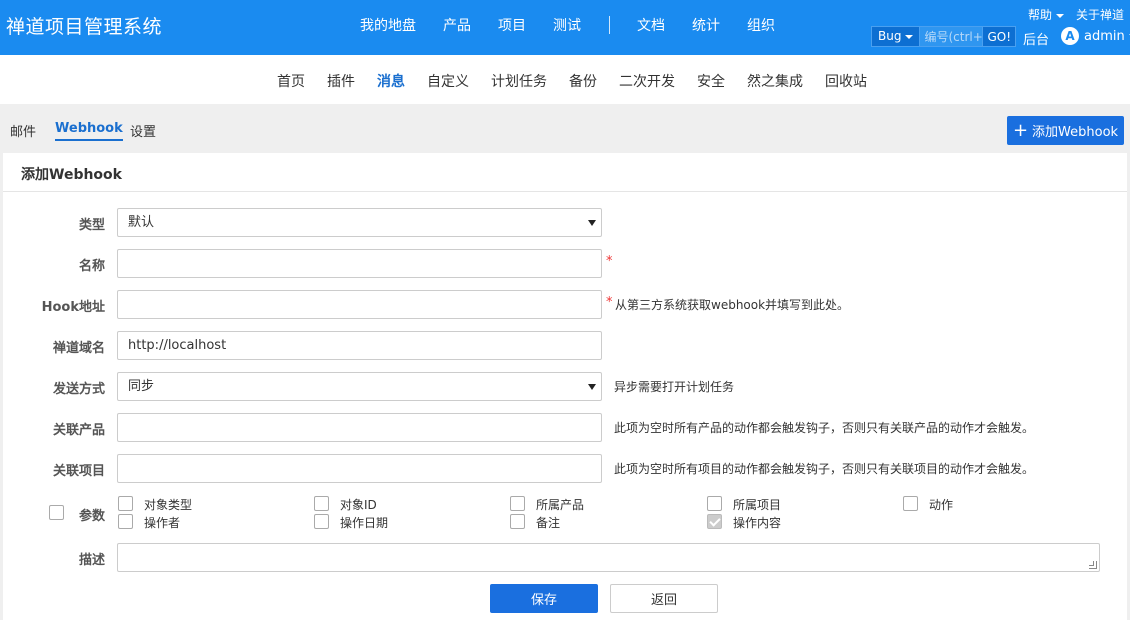  I want to click on about-link: 关于禅道, so click(1100, 14).